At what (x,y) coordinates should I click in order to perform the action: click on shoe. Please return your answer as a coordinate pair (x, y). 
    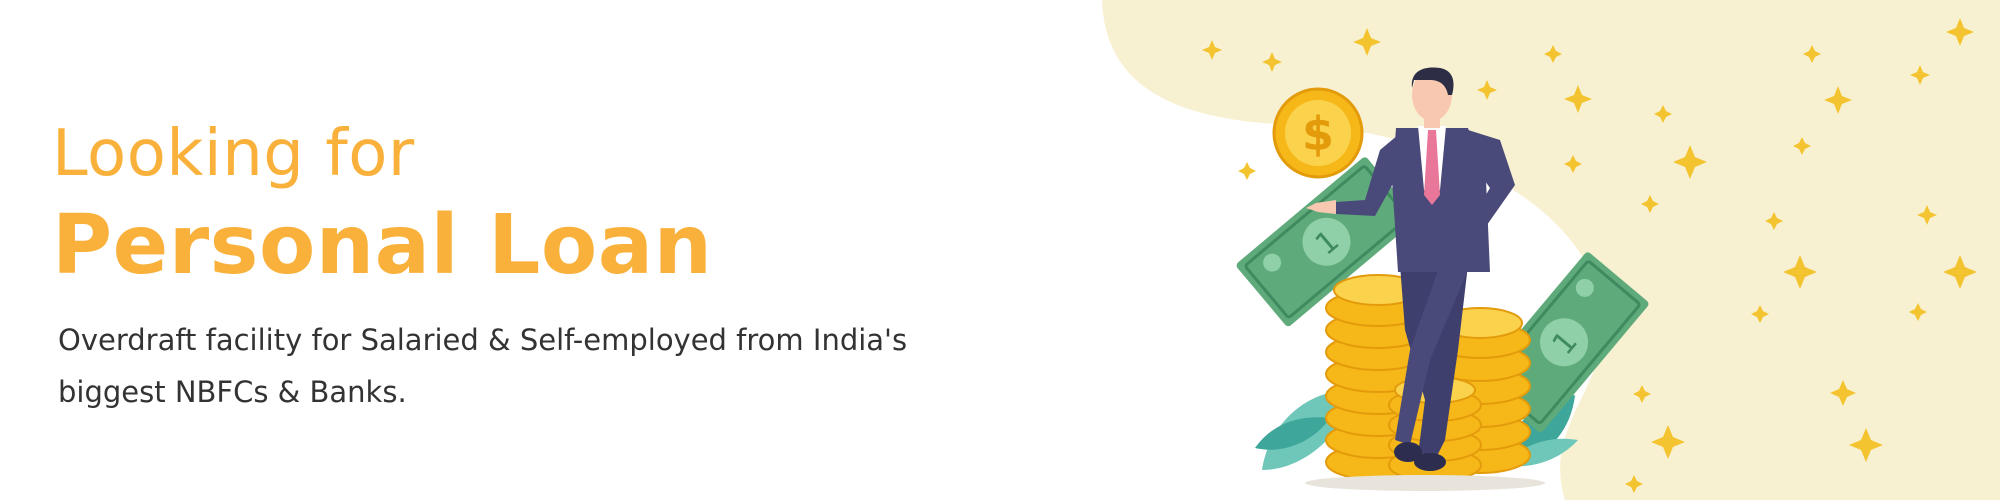
    Looking at the image, I should click on (1430, 462).